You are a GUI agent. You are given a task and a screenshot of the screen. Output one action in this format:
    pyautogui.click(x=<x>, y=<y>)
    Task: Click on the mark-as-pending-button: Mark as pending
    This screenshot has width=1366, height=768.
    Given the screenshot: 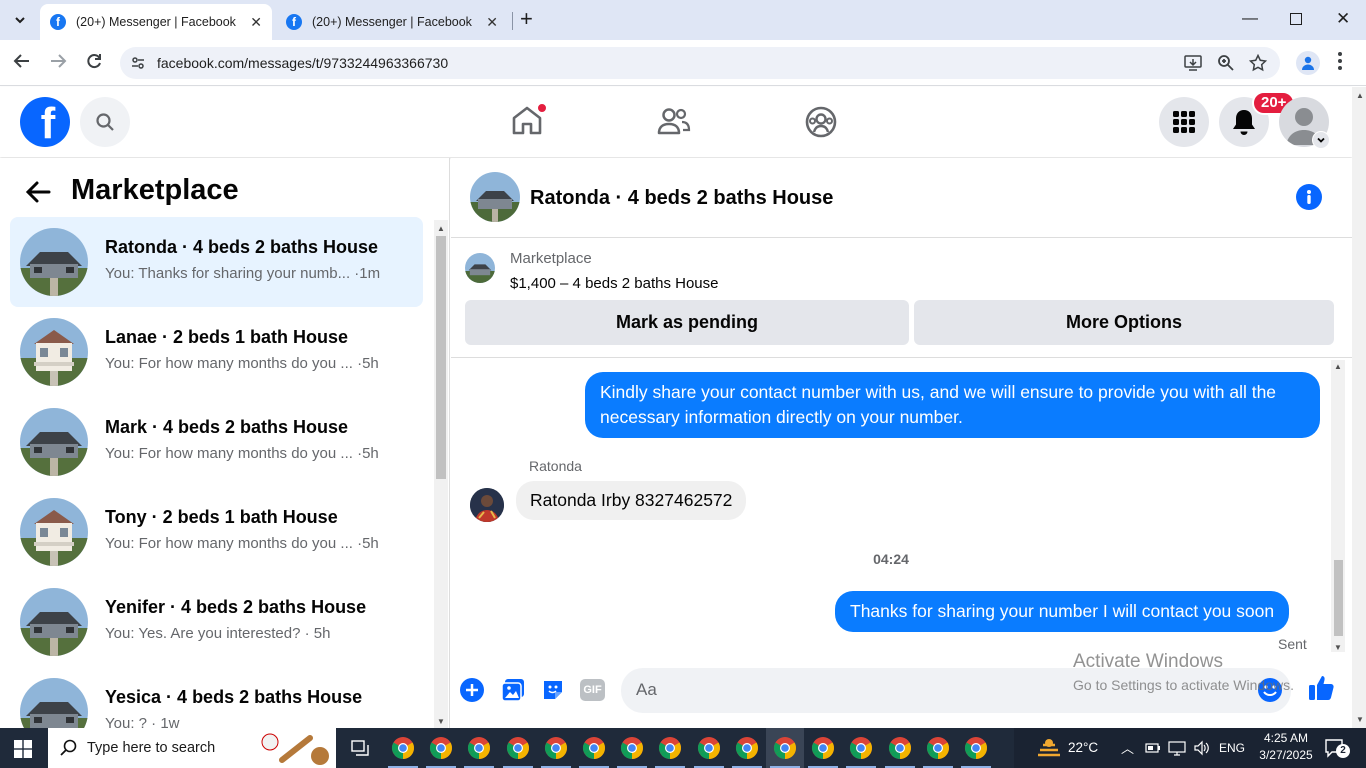 What is the action you would take?
    pyautogui.click(x=687, y=322)
    